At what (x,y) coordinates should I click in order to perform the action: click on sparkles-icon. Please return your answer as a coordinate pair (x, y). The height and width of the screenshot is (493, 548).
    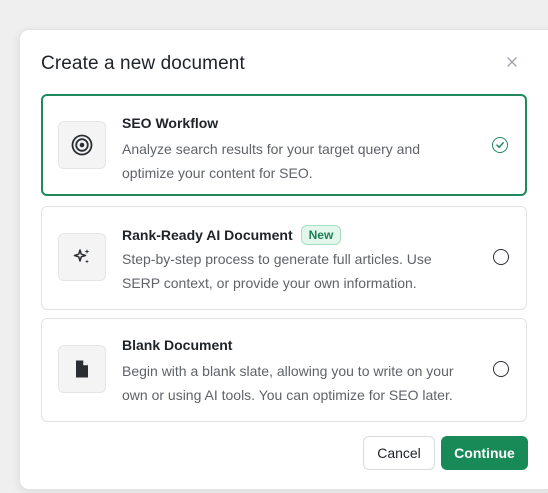
    Looking at the image, I should click on (82, 257).